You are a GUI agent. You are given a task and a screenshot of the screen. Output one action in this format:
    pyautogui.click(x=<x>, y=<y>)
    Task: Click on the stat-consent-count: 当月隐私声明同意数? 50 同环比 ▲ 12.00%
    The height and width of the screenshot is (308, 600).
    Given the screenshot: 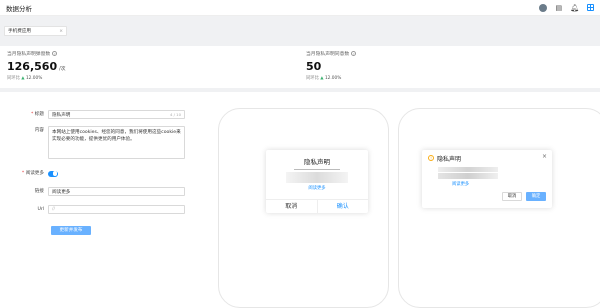 What is the action you would take?
    pyautogui.click(x=331, y=65)
    